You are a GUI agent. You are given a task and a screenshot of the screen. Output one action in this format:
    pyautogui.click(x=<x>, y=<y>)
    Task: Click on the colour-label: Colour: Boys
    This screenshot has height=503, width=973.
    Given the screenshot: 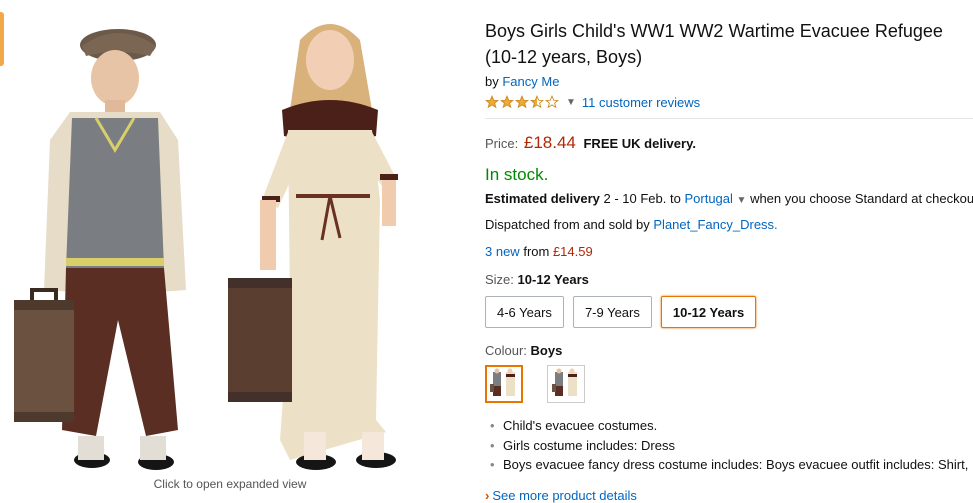 What is the action you would take?
    pyautogui.click(x=729, y=350)
    